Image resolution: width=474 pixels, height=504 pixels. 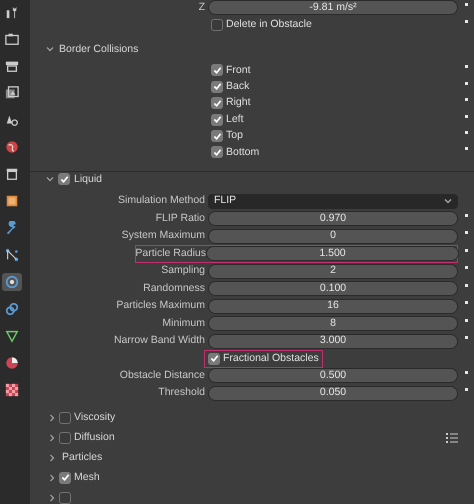 What do you see at coordinates (12, 390) in the screenshot?
I see `checkerboard-icon` at bounding box center [12, 390].